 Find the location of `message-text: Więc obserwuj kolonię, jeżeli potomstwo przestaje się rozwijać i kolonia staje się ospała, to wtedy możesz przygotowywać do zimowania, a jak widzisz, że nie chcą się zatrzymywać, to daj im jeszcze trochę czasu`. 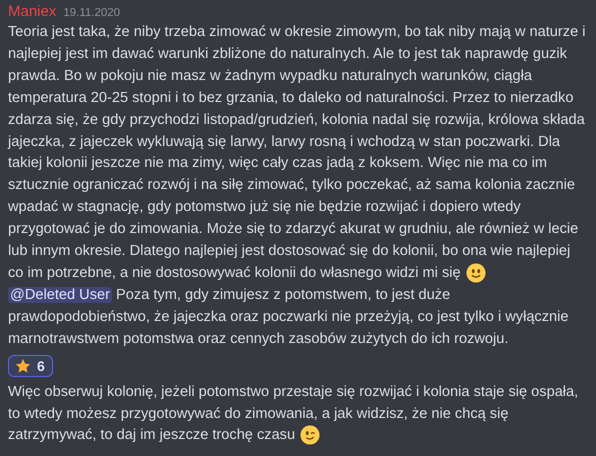

message-text: Więc obserwuj kolonię, jeżeli potomstwo przestaje się rozwijać i kolonia staje się ospała, to wtedy możesz przygotowywać do zimowania, a jak widzisz, że nie chcą się zatrzymywać, to daj im jeszcze trochę czasu is located at coordinates (294, 415).